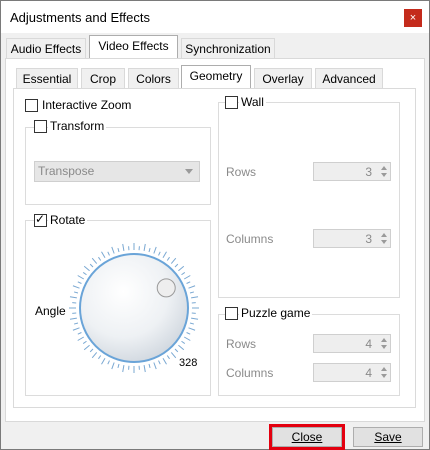 This screenshot has height=450, width=430. What do you see at coordinates (40, 219) in the screenshot?
I see `rotate-checkbox` at bounding box center [40, 219].